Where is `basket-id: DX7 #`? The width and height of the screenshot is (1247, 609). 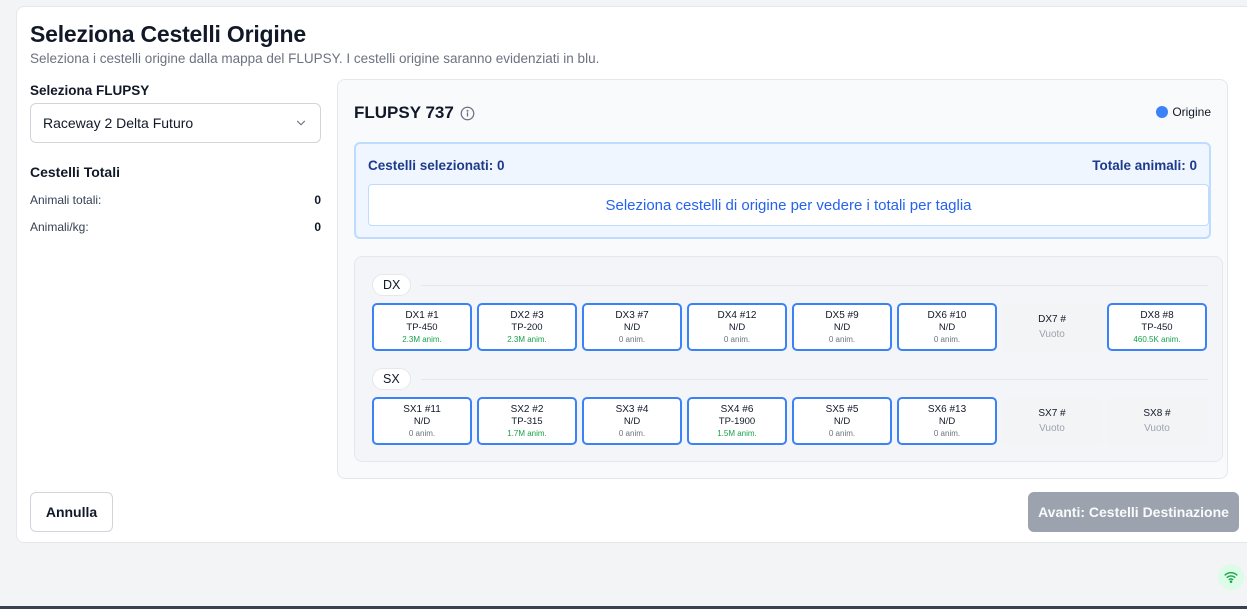 basket-id: DX7 # is located at coordinates (1052, 319).